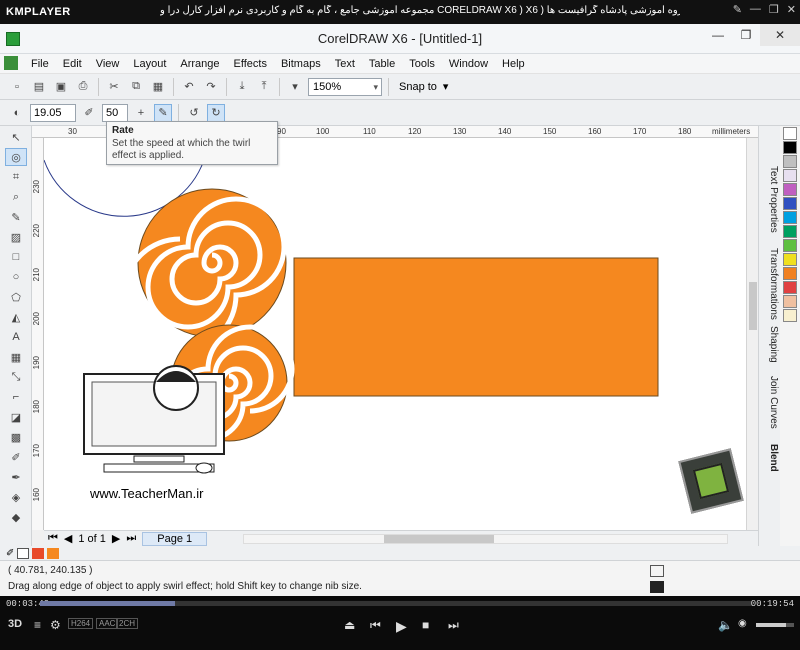 This screenshot has height=650, width=800. I want to click on docker-tab-transformations: Transformations, so click(770, 284).